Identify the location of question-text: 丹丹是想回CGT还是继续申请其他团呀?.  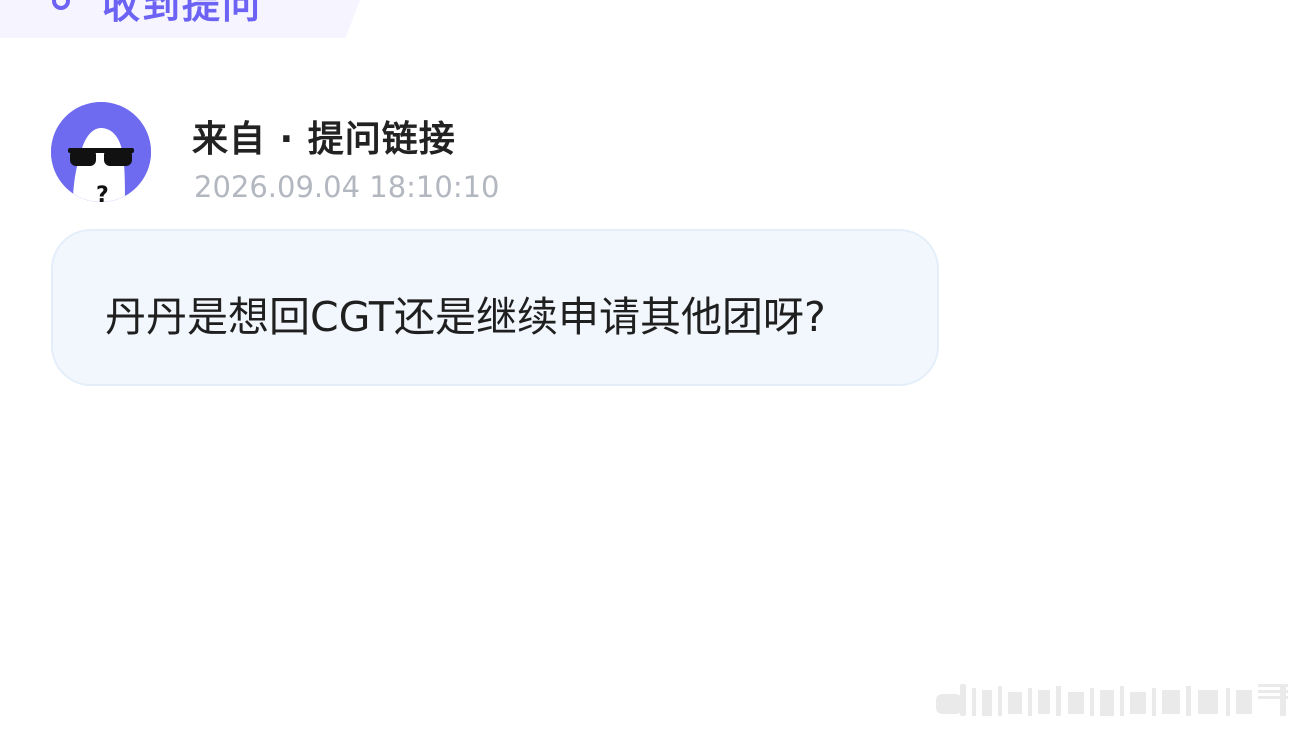
(465, 317).